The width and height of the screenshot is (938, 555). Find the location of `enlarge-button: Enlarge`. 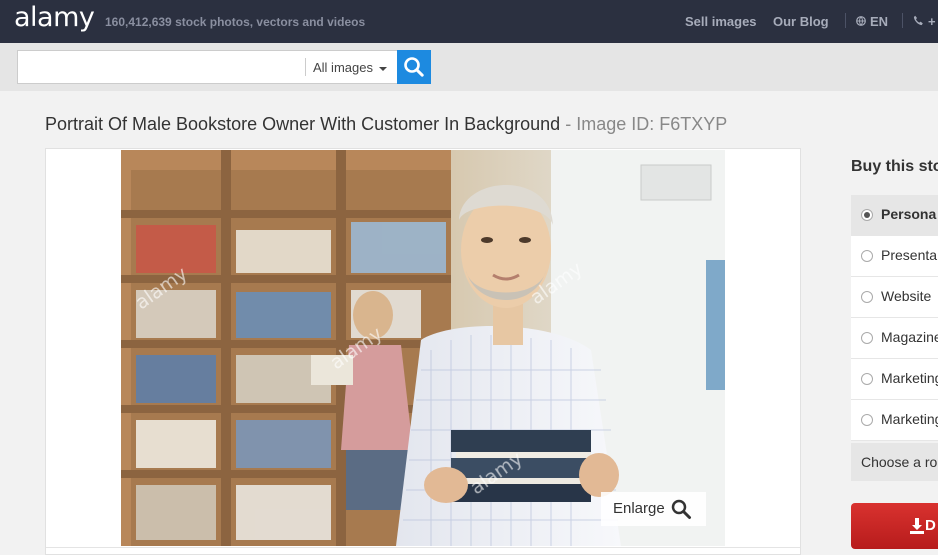

enlarge-button: Enlarge is located at coordinates (653, 509).